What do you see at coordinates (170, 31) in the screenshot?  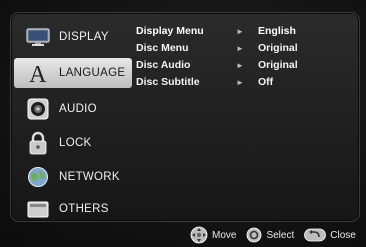 I see `setting-label: Display Menu` at bounding box center [170, 31].